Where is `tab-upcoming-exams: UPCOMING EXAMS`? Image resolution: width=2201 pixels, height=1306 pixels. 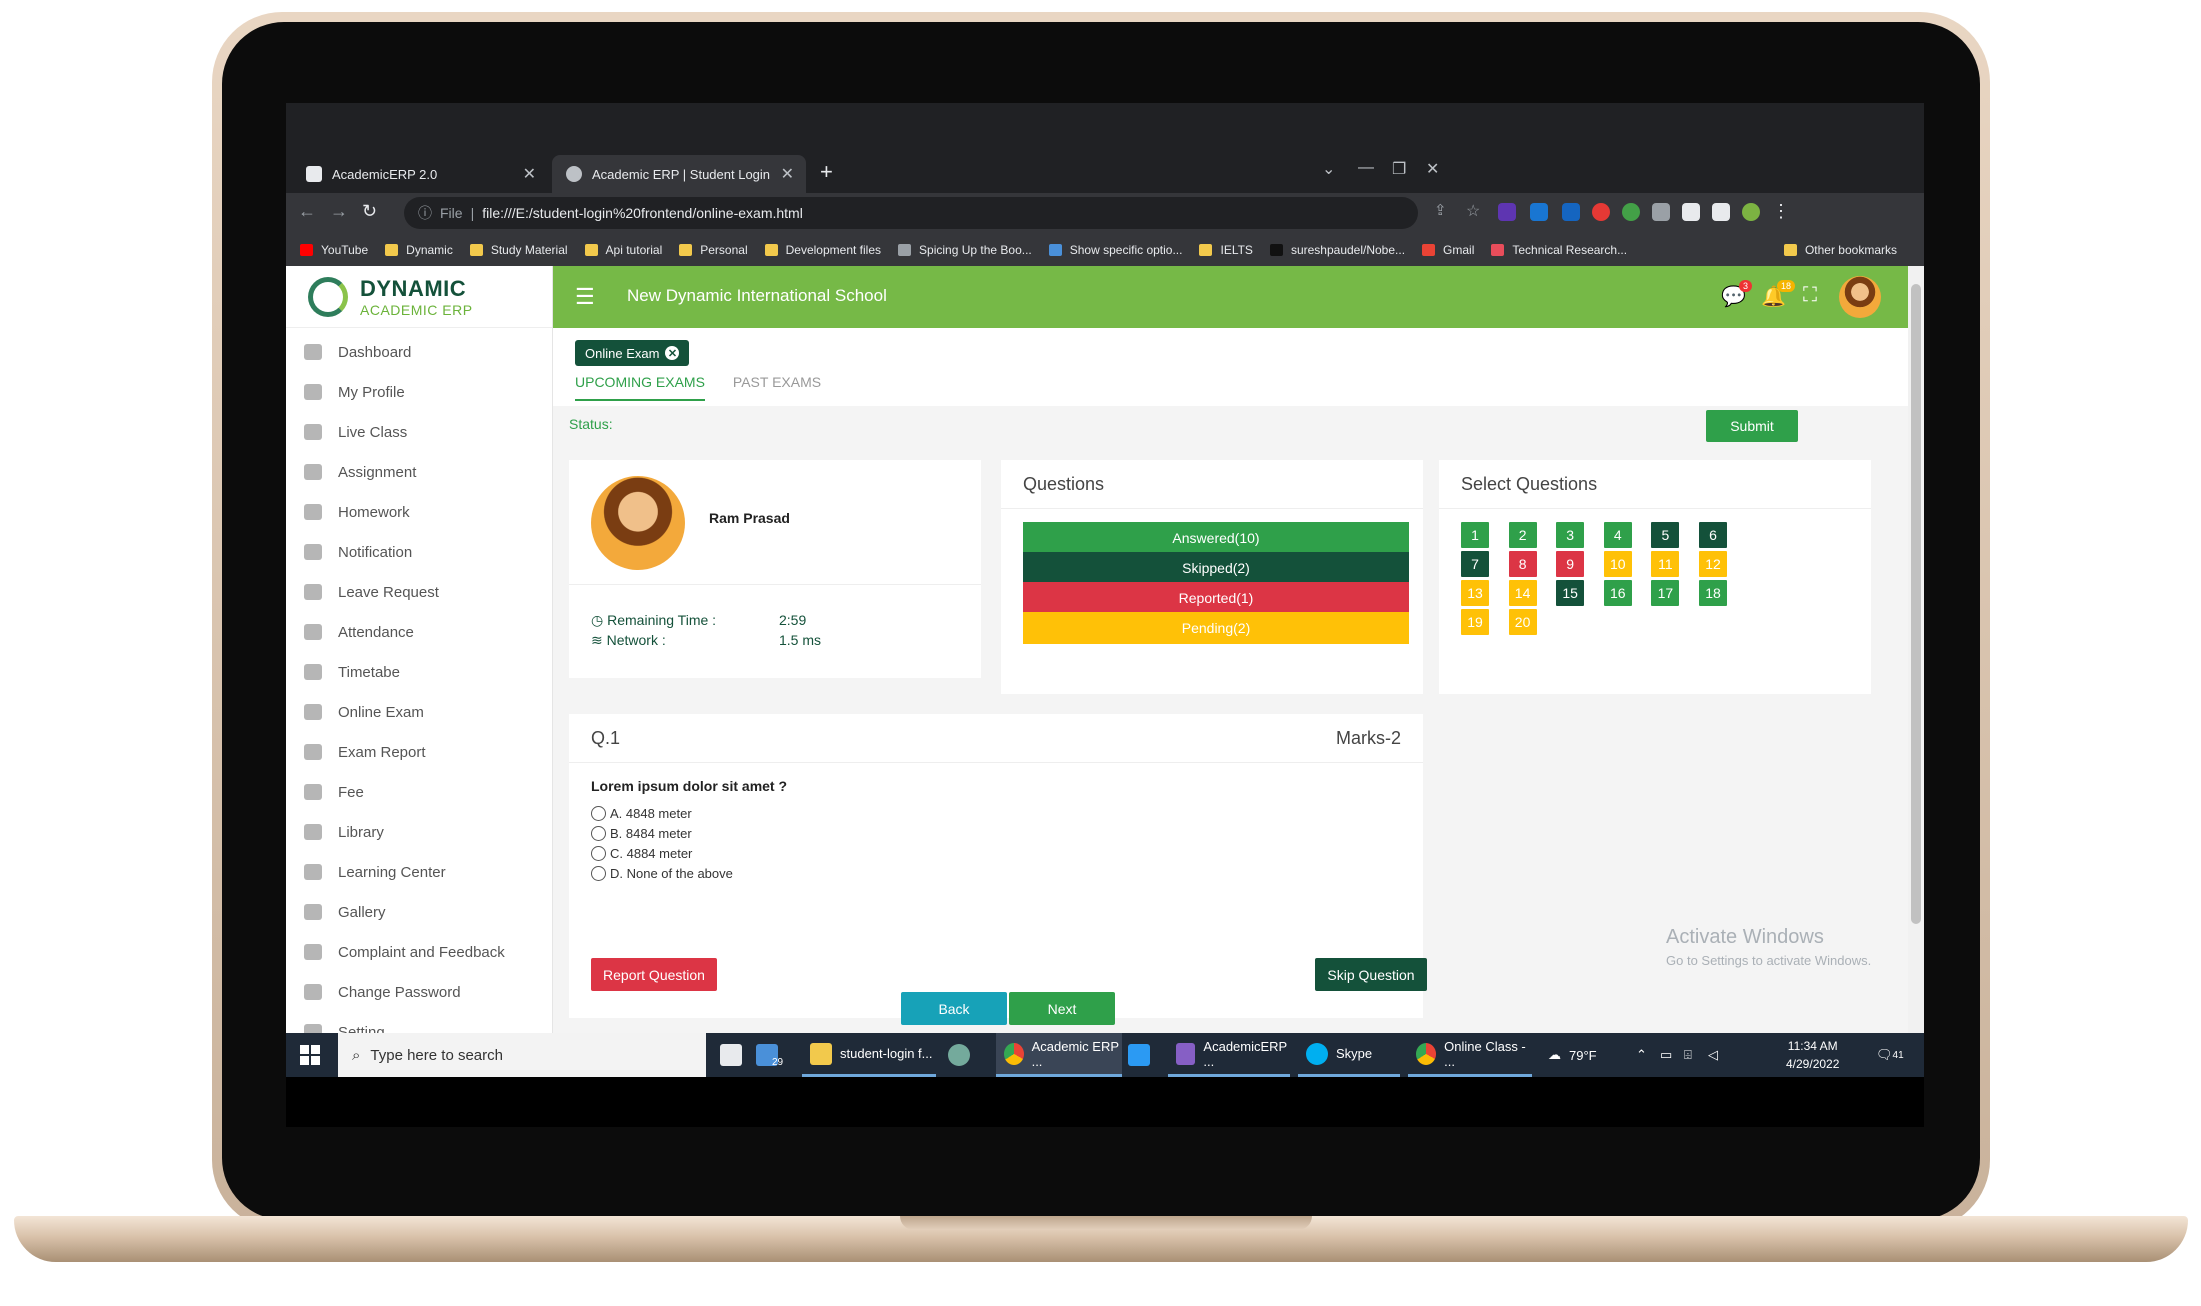 tab-upcoming-exams: UPCOMING EXAMS is located at coordinates (640, 387).